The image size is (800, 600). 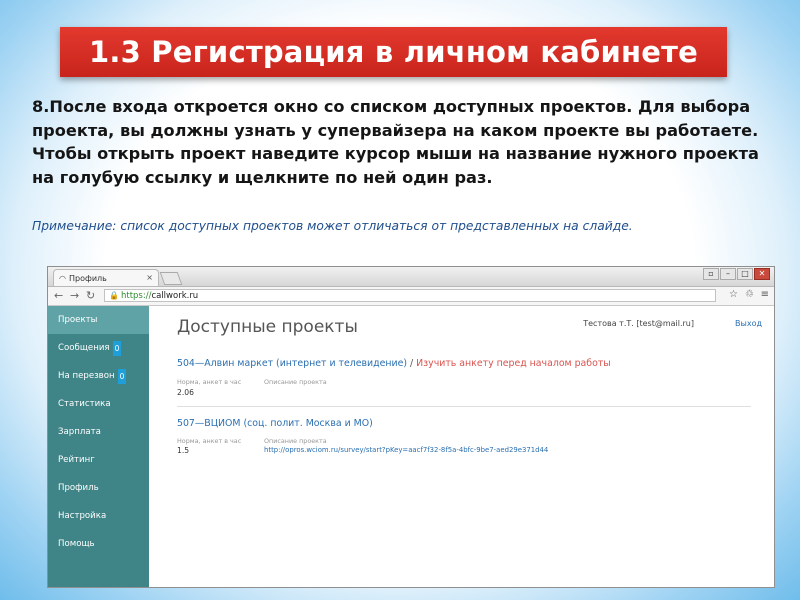 What do you see at coordinates (84, 348) in the screenshot?
I see `sidebar-item-label: Сообщения` at bounding box center [84, 348].